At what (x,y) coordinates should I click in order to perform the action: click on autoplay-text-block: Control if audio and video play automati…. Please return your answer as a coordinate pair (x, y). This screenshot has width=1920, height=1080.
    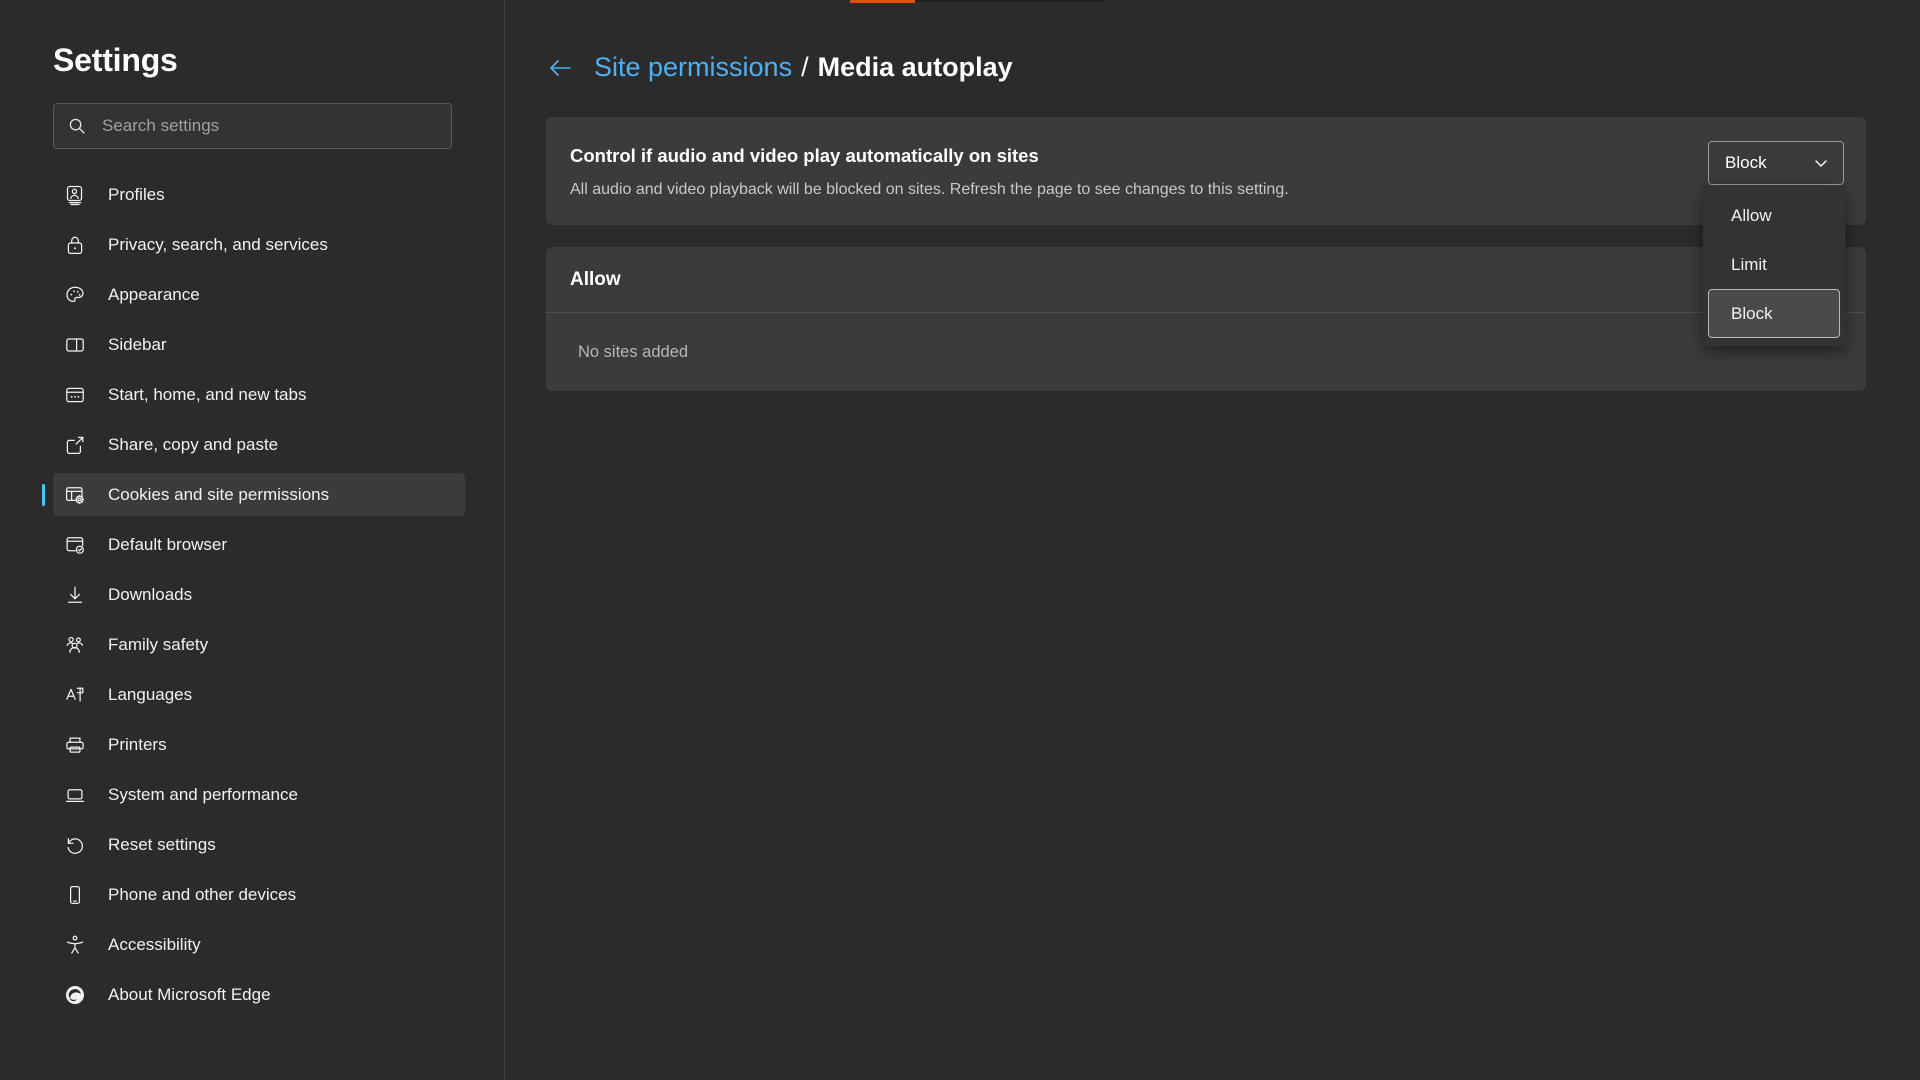
    Looking at the image, I should click on (1129, 170).